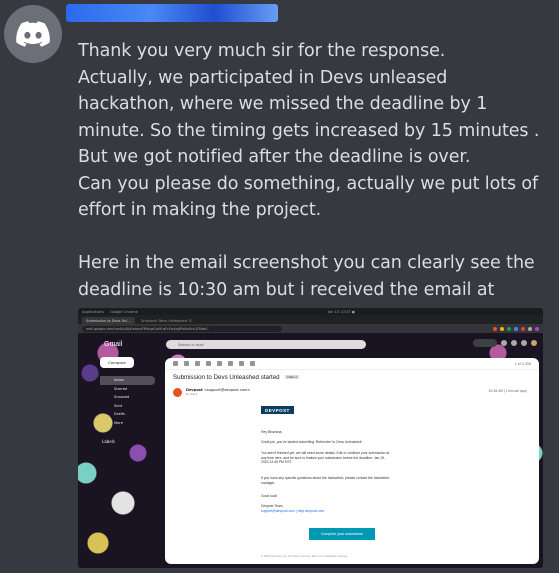 This screenshot has height=573, width=559. Describe the element at coordinates (516, 328) in the screenshot. I see `extension-icons` at that location.